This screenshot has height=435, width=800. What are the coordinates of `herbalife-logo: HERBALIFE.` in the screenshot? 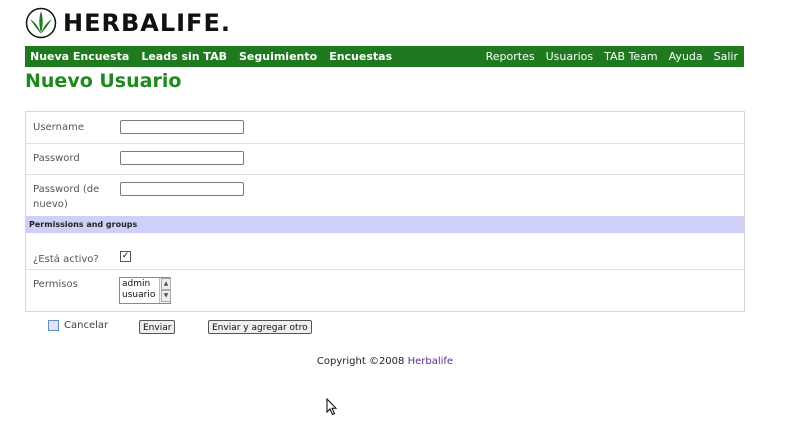 It's located at (128, 23).